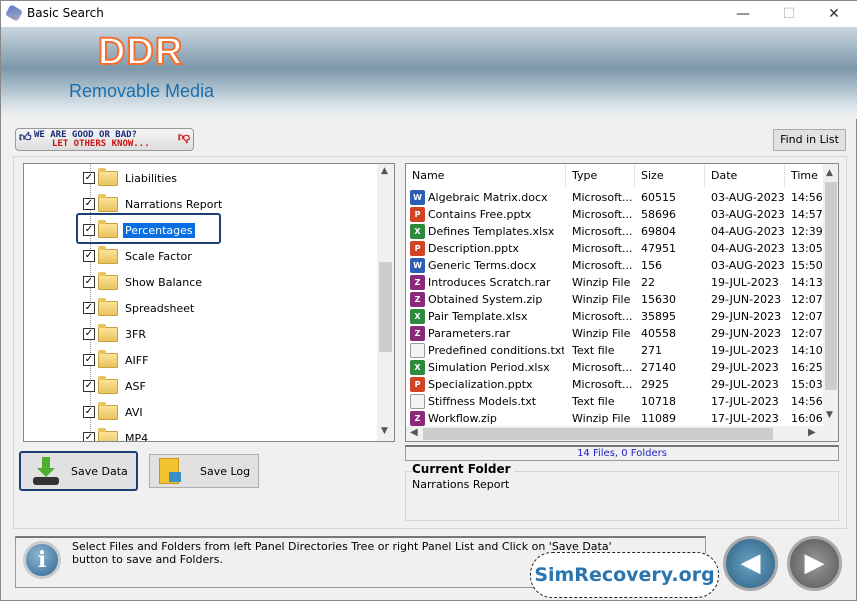 The height and width of the screenshot is (601, 857). Describe the element at coordinates (204, 308) in the screenshot. I see `tree-item: ✓ Spreadsheet` at that location.